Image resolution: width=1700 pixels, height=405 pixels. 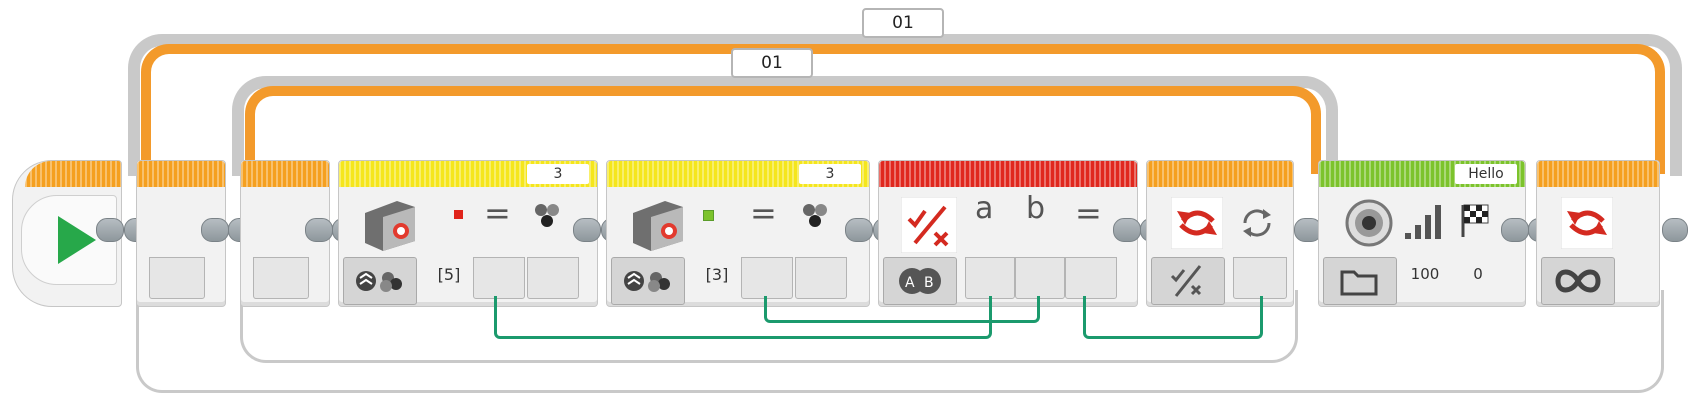 I want to click on logic-result-output, so click(x=1091, y=278).